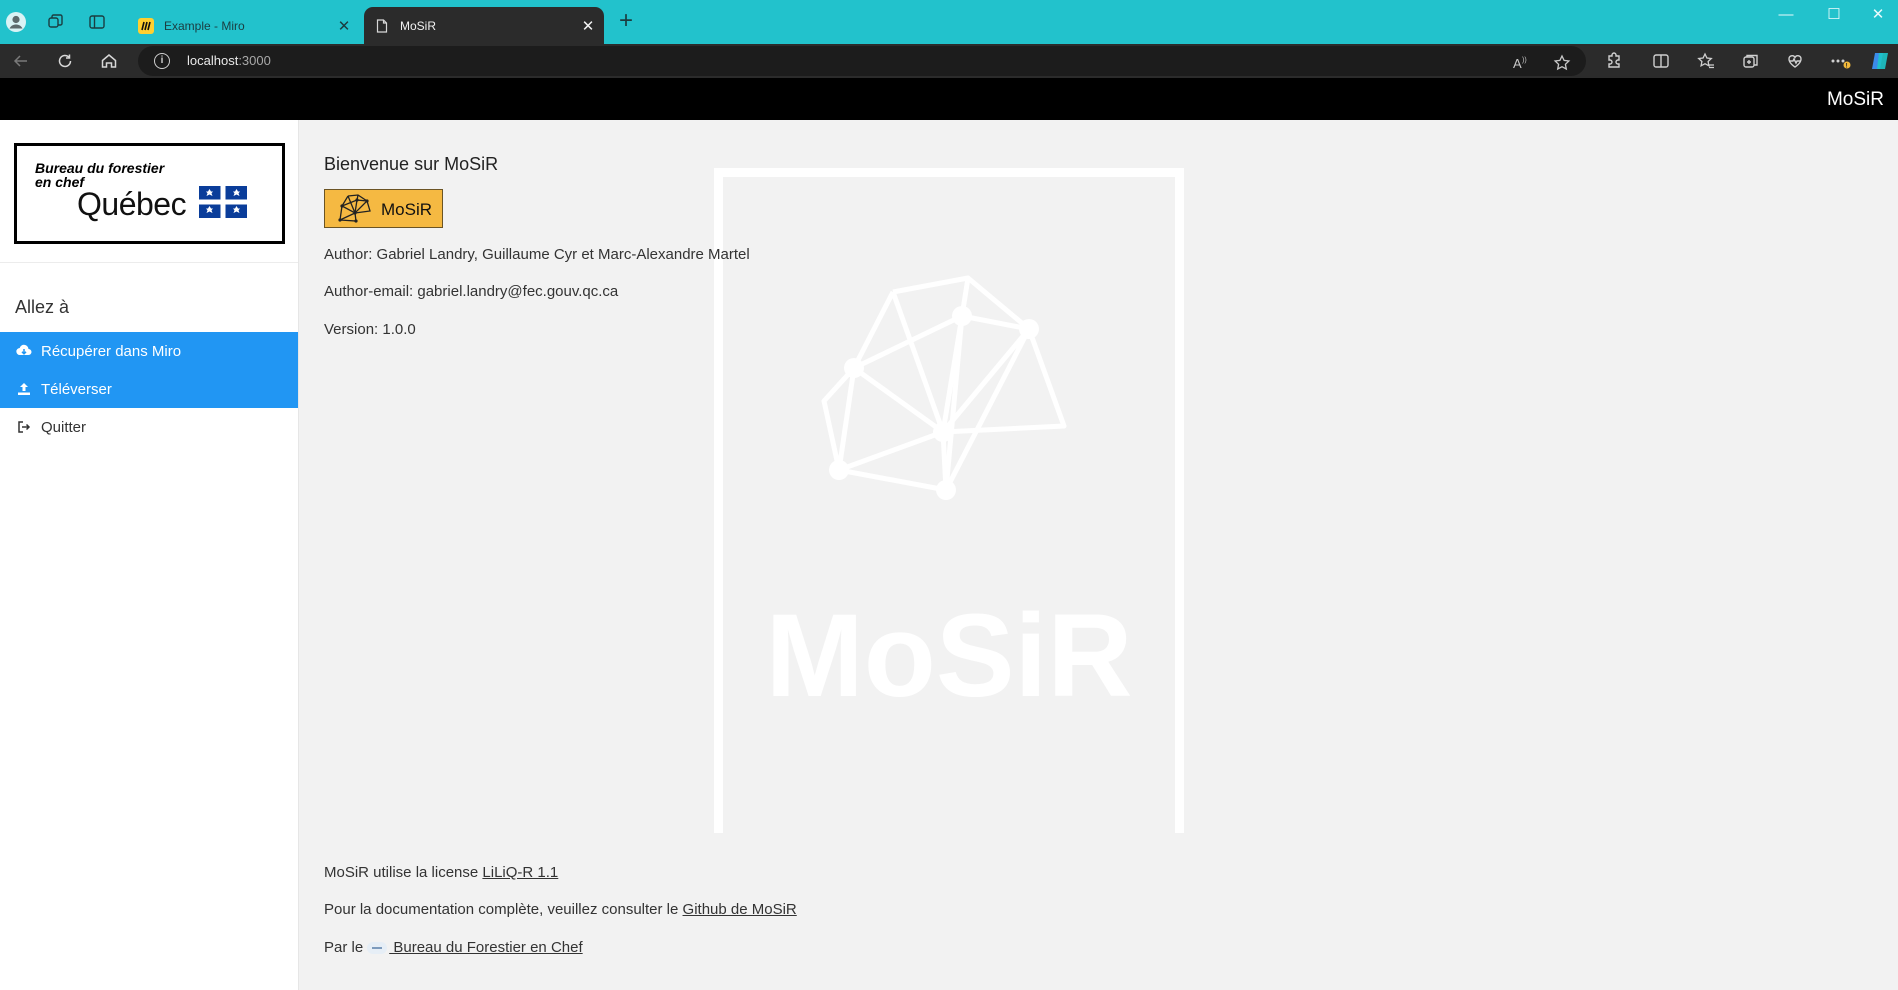 The height and width of the screenshot is (990, 1898). What do you see at coordinates (21, 61) in the screenshot?
I see `back-icon` at bounding box center [21, 61].